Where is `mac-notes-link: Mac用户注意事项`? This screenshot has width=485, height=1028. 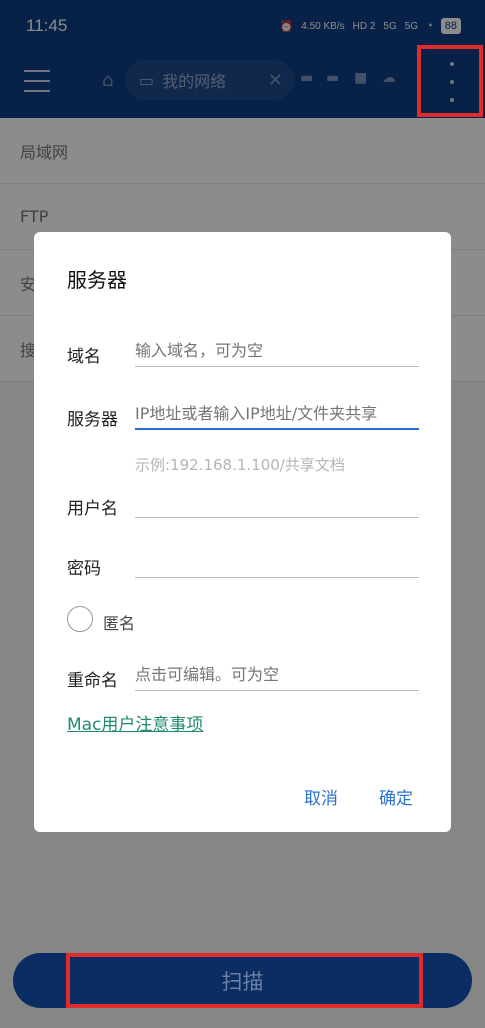
mac-notes-link: Mac用户注意事项 is located at coordinates (135, 722).